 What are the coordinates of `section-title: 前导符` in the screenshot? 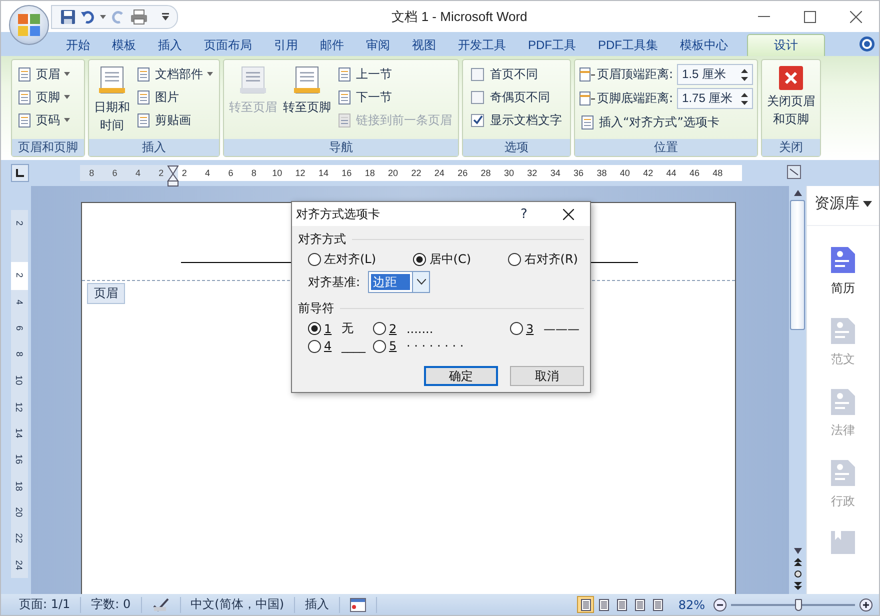 It's located at (316, 308).